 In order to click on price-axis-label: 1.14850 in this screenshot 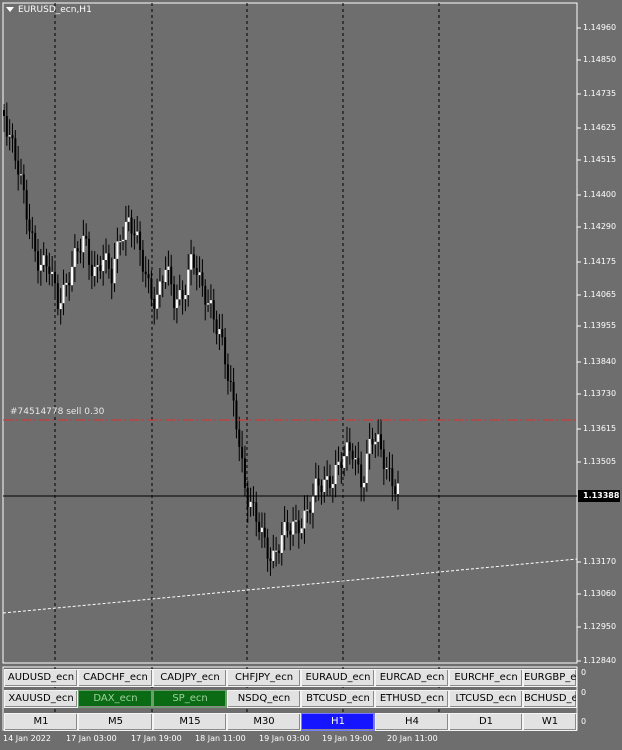, I will do `click(600, 59)`.